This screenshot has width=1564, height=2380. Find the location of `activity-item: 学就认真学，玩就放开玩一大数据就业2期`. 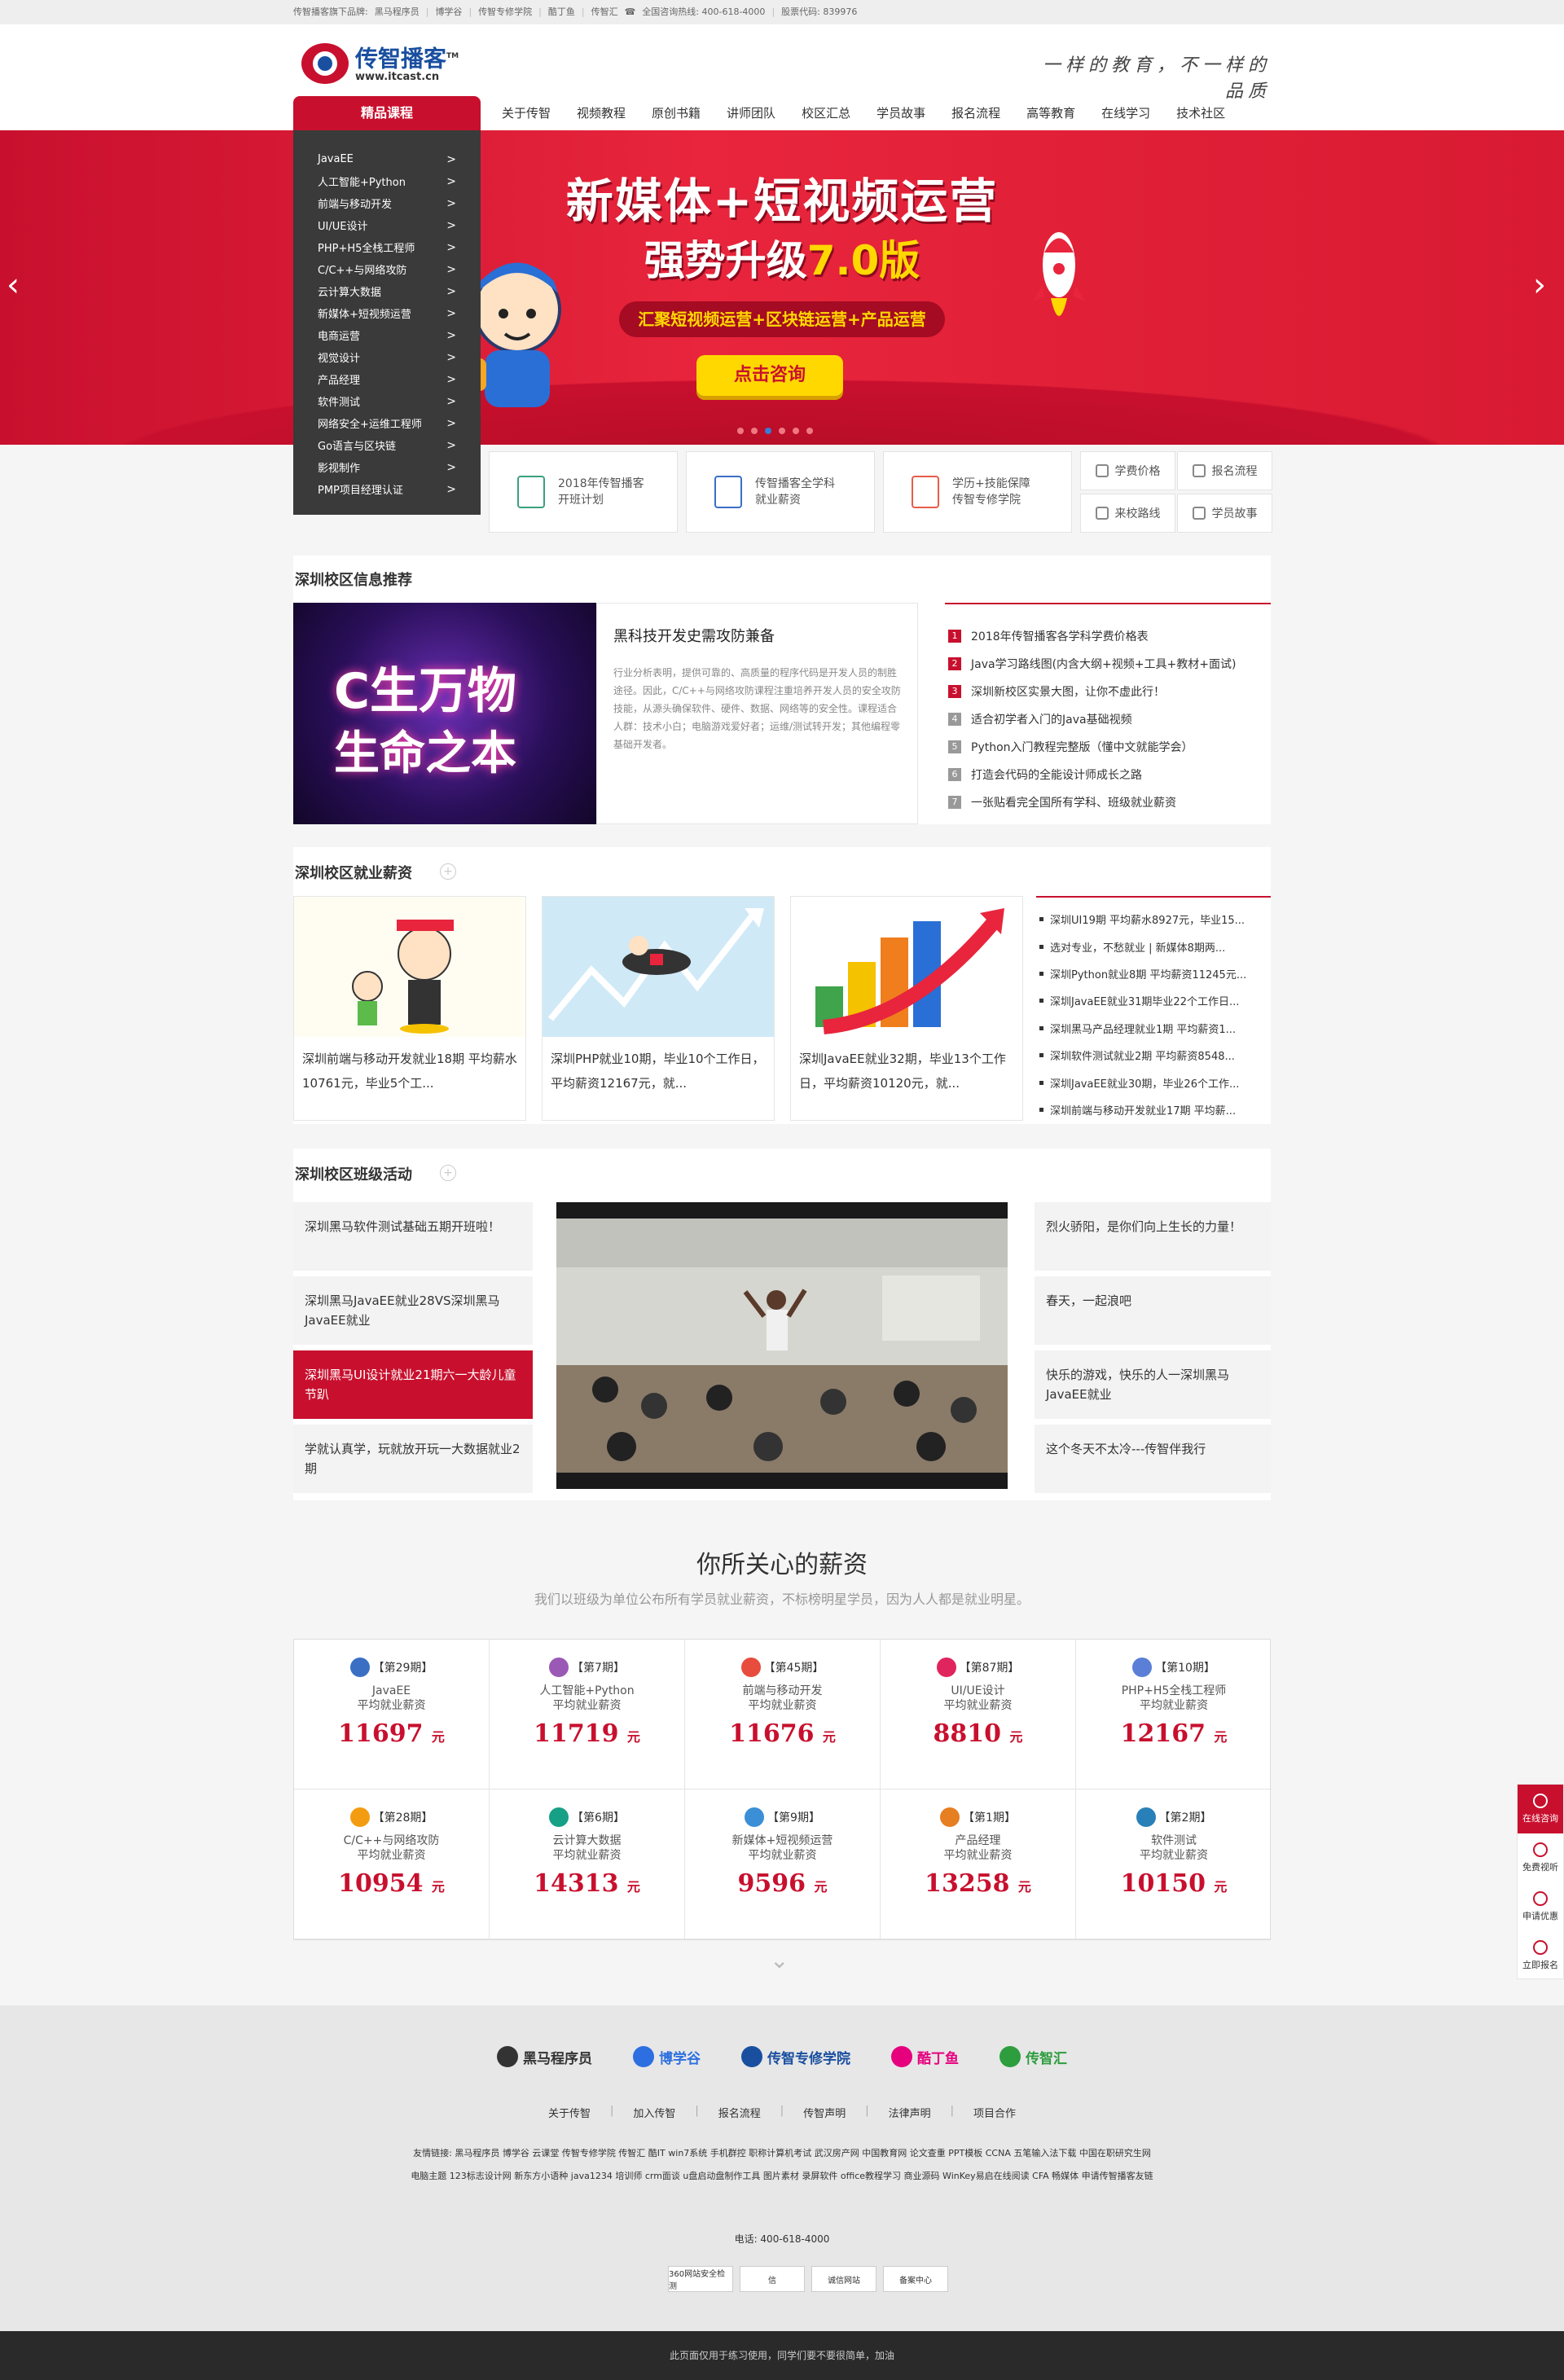

activity-item: 学就认真学，玩就放开玩一大数据就业2期 is located at coordinates (413, 1459).